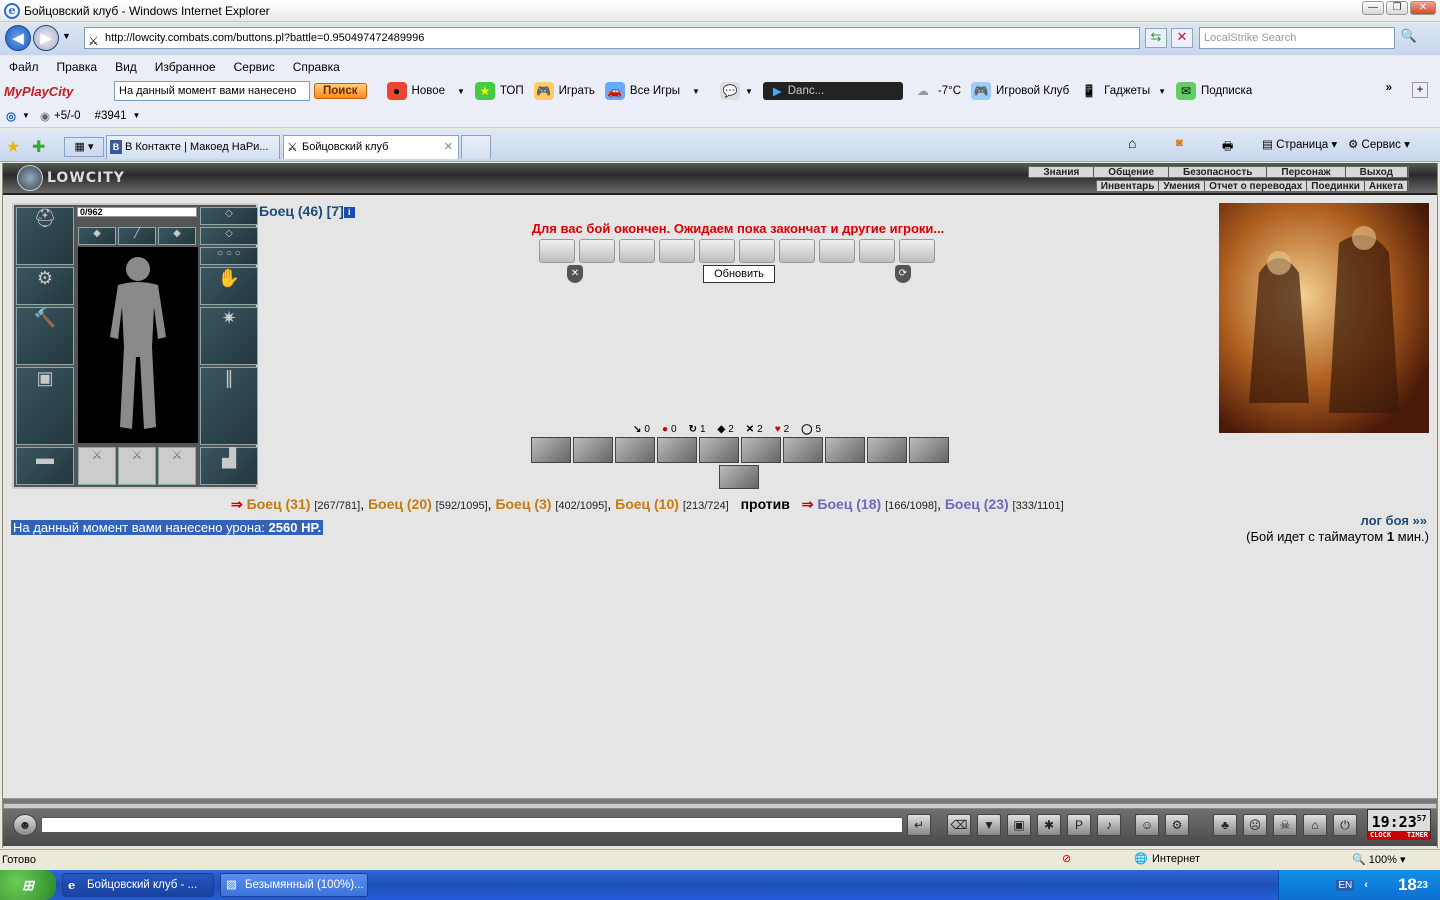 This screenshot has width=1440, height=900. Describe the element at coordinates (720, 806) in the screenshot. I see `horizontal-scrollbar` at that location.